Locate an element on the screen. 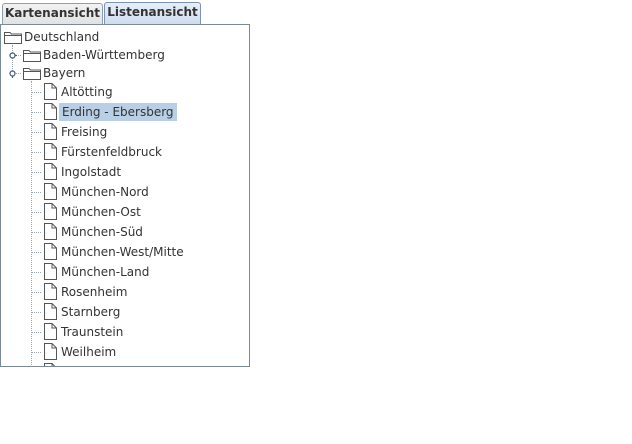  tree-node-label: Fürstenfeldbruck is located at coordinates (111, 152).